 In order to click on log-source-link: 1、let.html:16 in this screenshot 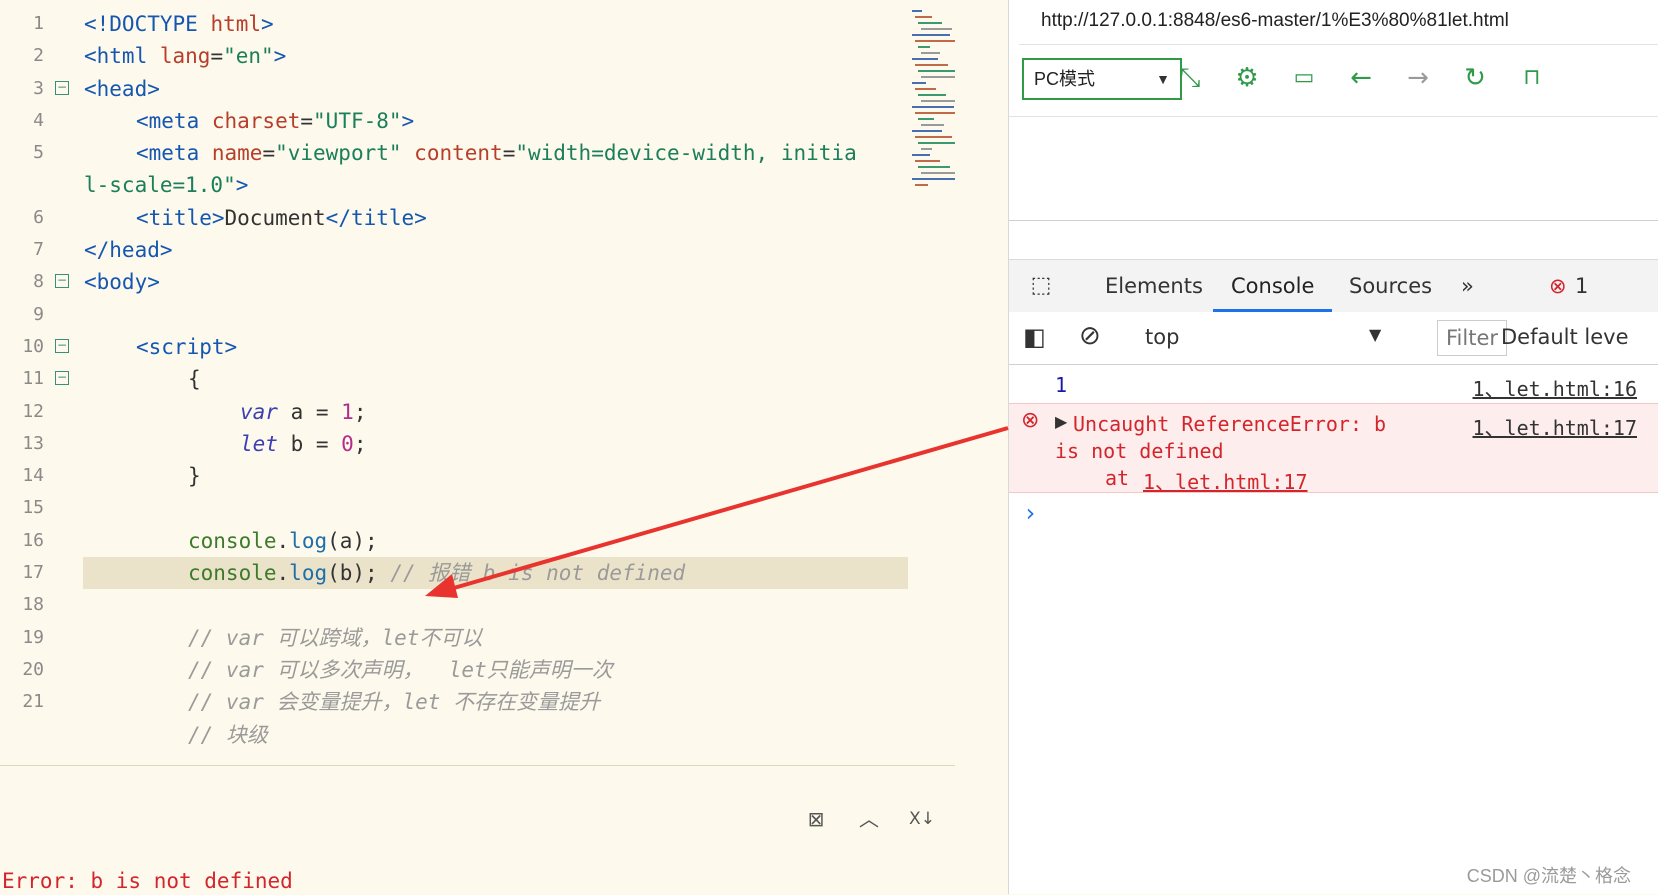, I will do `click(1555, 387)`.